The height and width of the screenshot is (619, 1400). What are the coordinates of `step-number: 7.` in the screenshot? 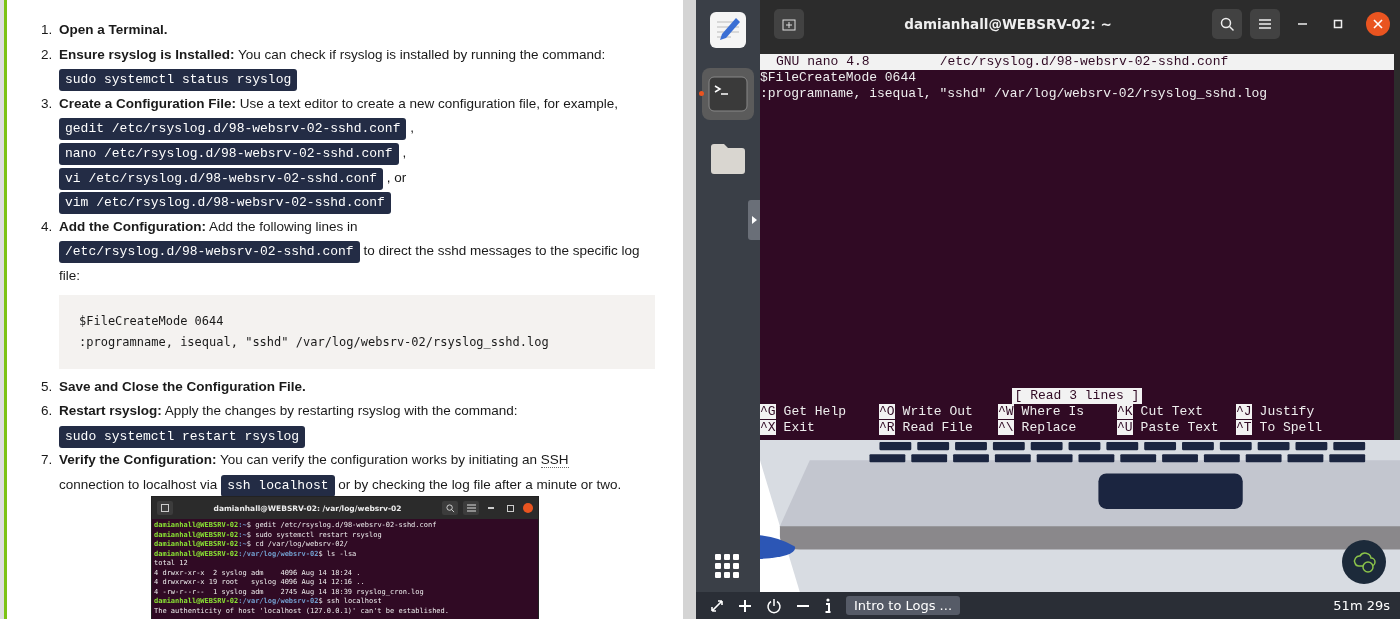 It's located at (47, 460).